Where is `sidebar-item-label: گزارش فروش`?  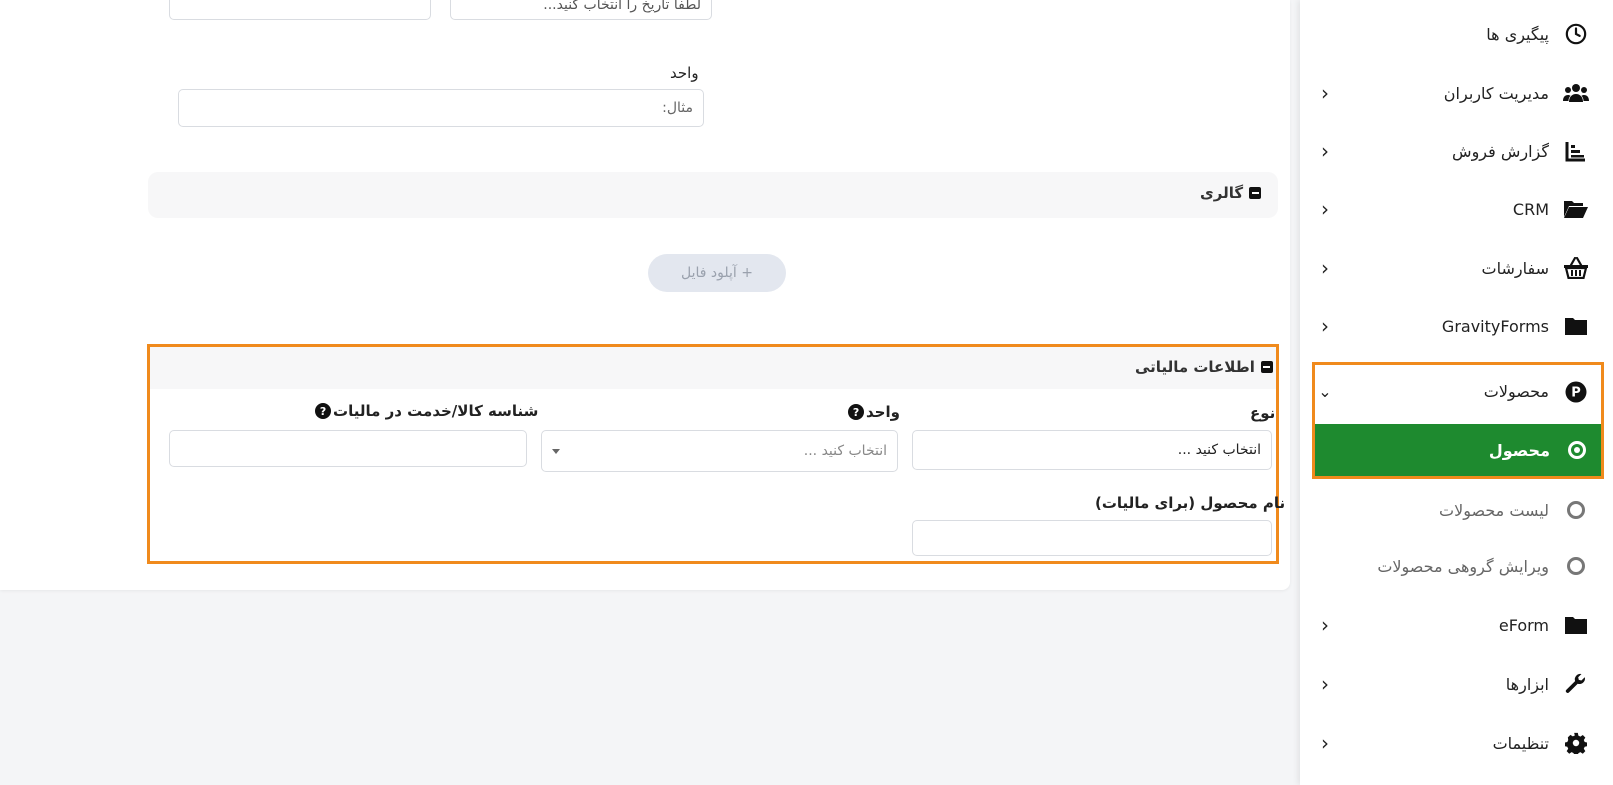 sidebar-item-label: گزارش فروش is located at coordinates (1500, 151).